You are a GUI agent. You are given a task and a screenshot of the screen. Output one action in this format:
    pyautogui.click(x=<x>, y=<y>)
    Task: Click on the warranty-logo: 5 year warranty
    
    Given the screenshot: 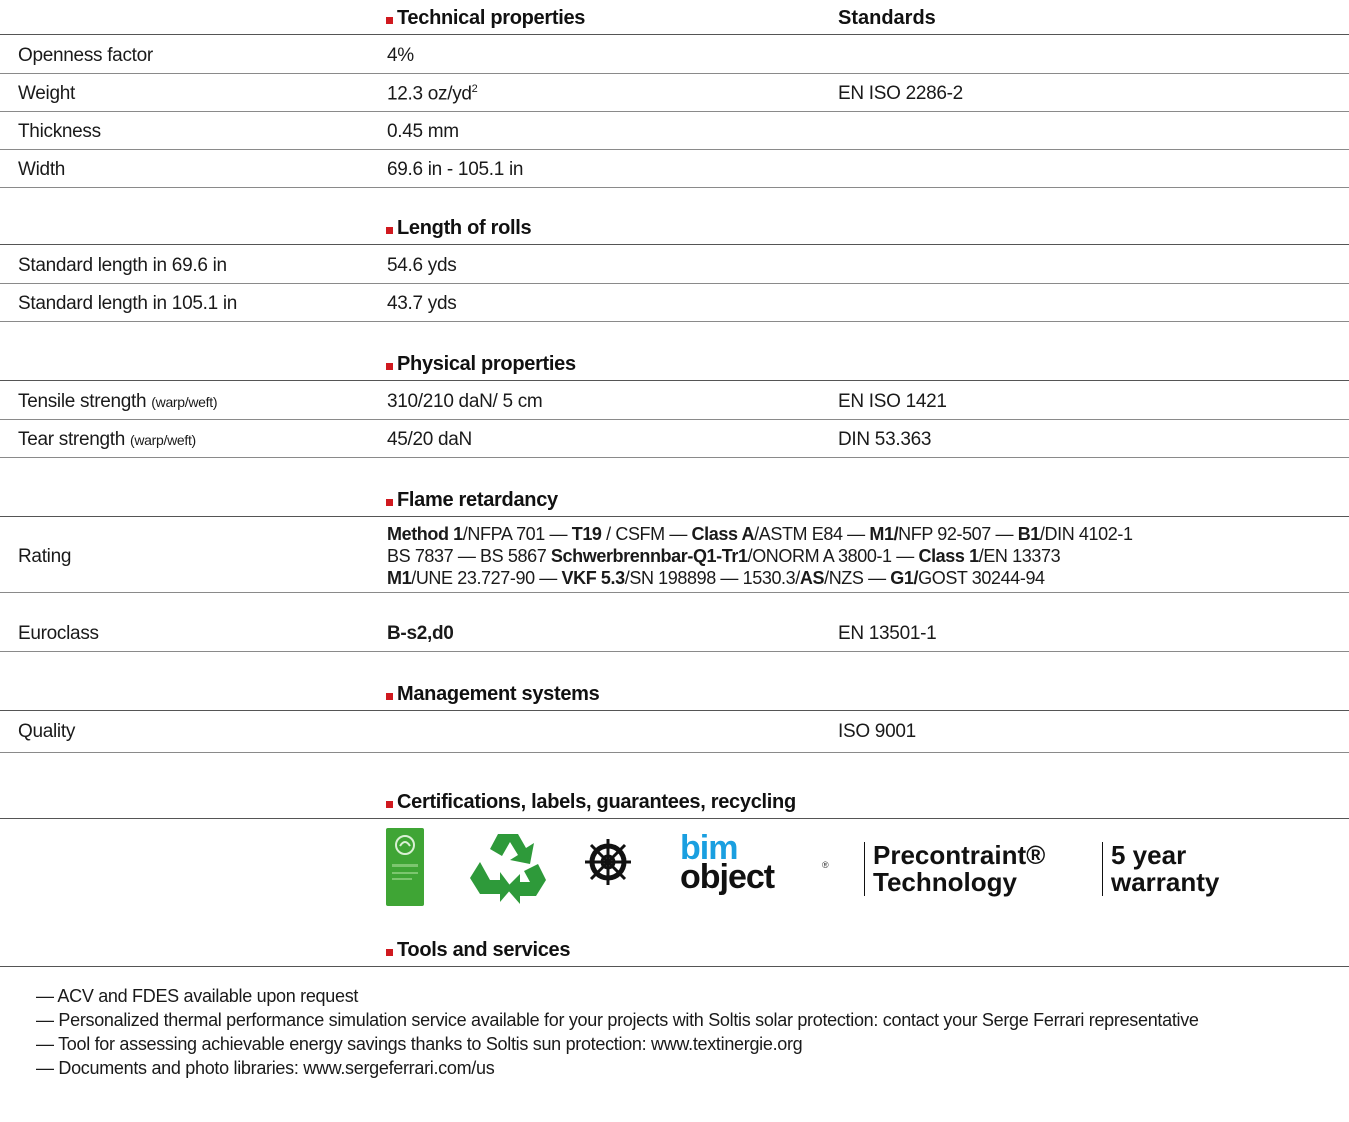 What is the action you would take?
    pyautogui.click(x=1160, y=869)
    